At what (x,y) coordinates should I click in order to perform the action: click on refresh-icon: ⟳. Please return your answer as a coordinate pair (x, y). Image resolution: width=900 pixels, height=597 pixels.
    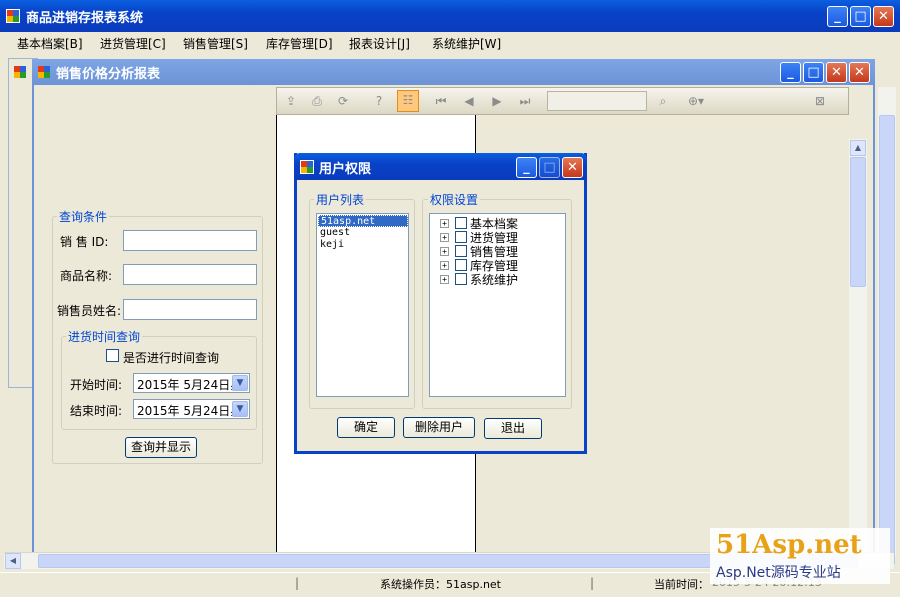
    Looking at the image, I should click on (343, 101).